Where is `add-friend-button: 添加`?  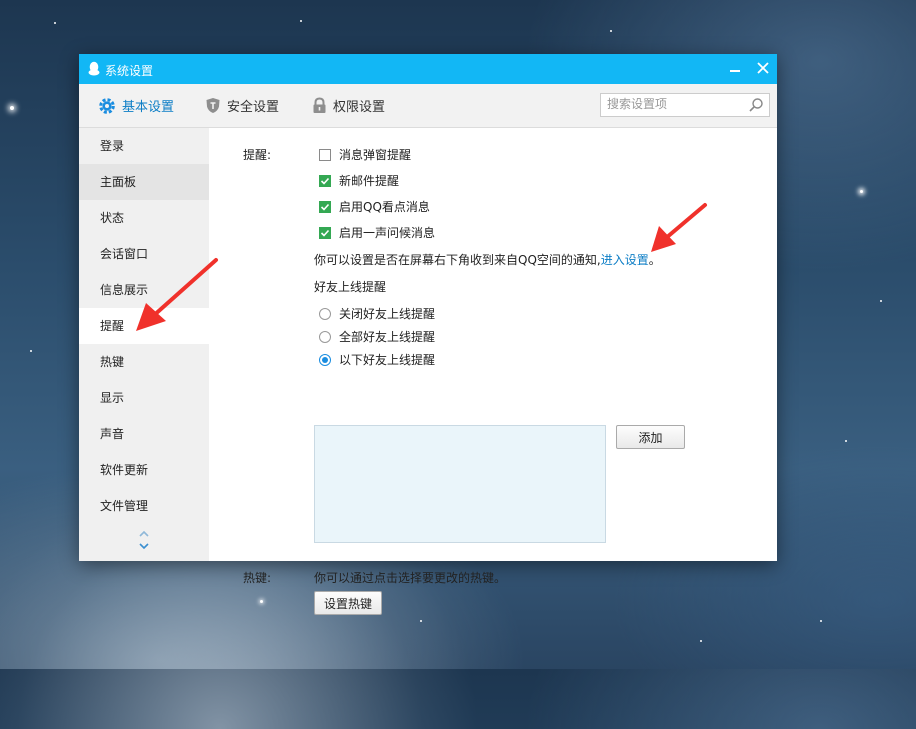
add-friend-button: 添加 is located at coordinates (650, 437).